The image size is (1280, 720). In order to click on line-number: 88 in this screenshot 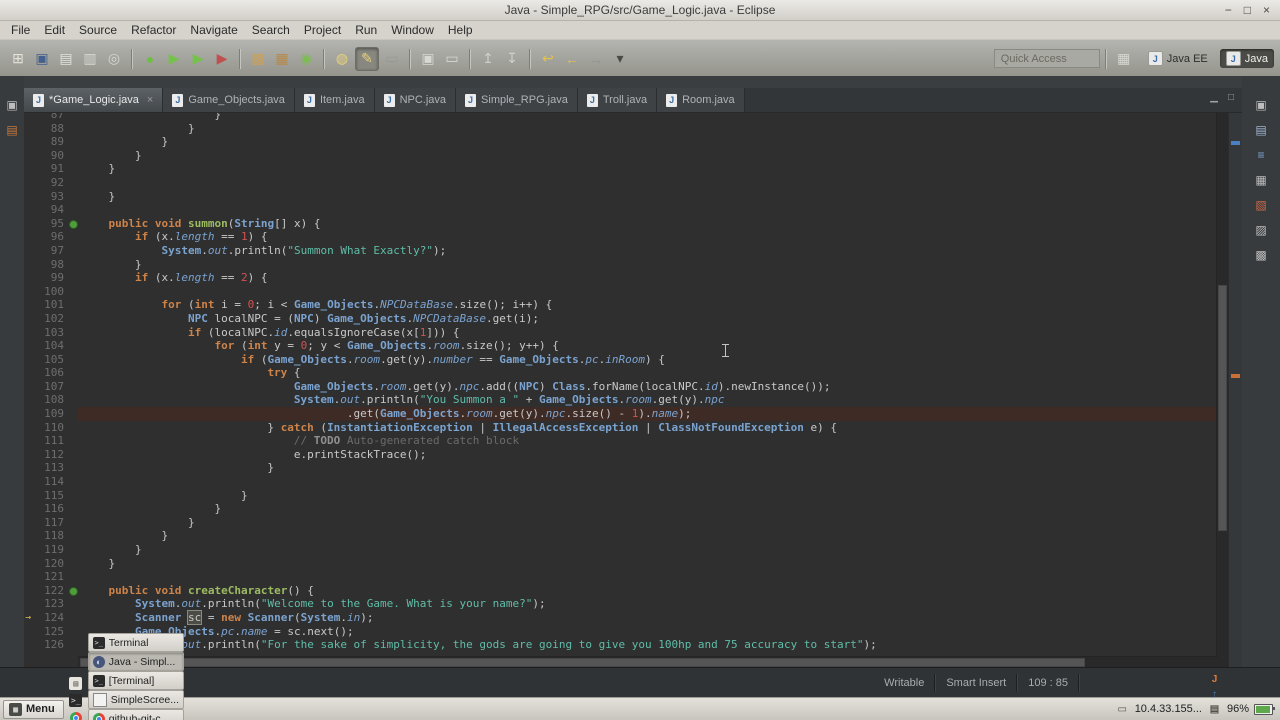, I will do `click(52, 129)`.